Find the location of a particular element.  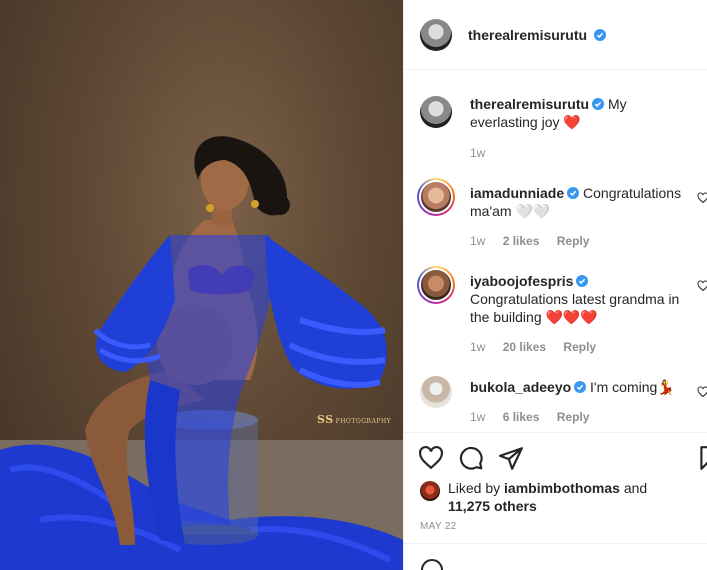

heart-emoji: ❤️ is located at coordinates (572, 122).